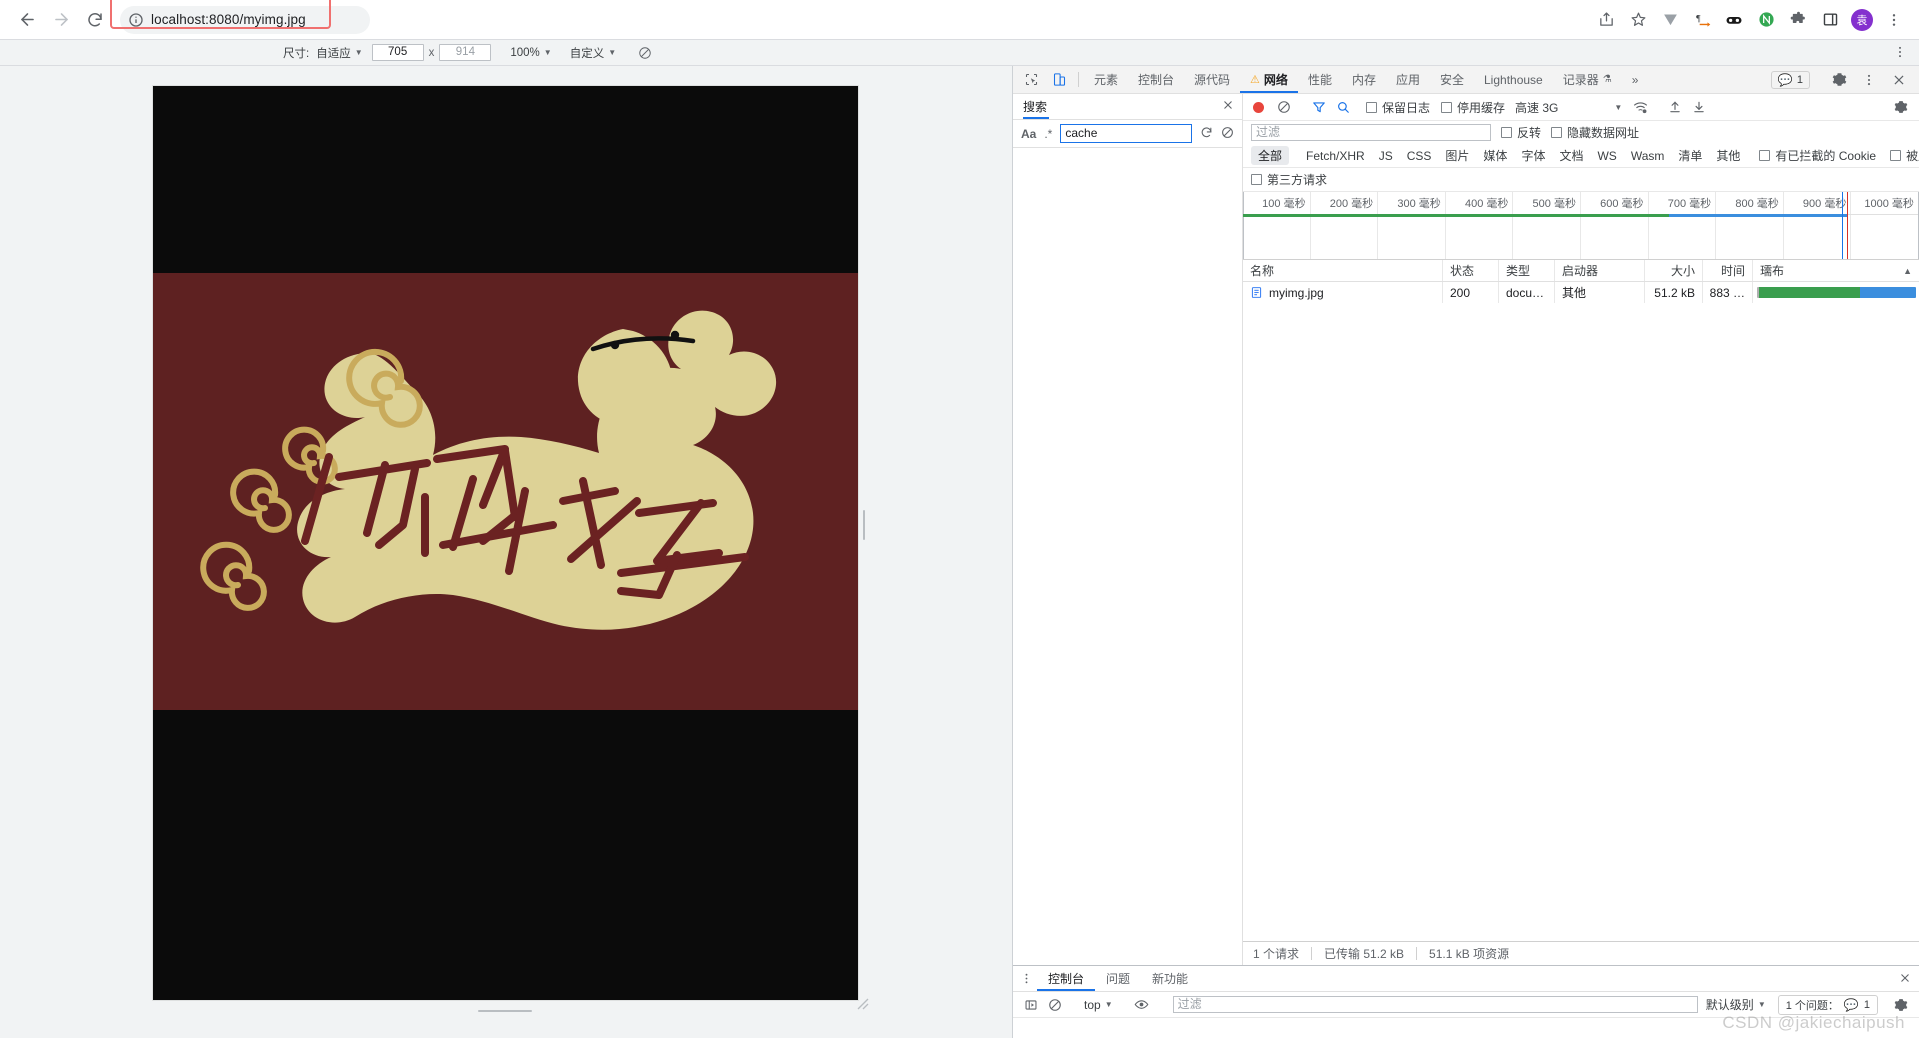  Describe the element at coordinates (1900, 53) in the screenshot. I see `device-toolbar-kebab-icon` at that location.